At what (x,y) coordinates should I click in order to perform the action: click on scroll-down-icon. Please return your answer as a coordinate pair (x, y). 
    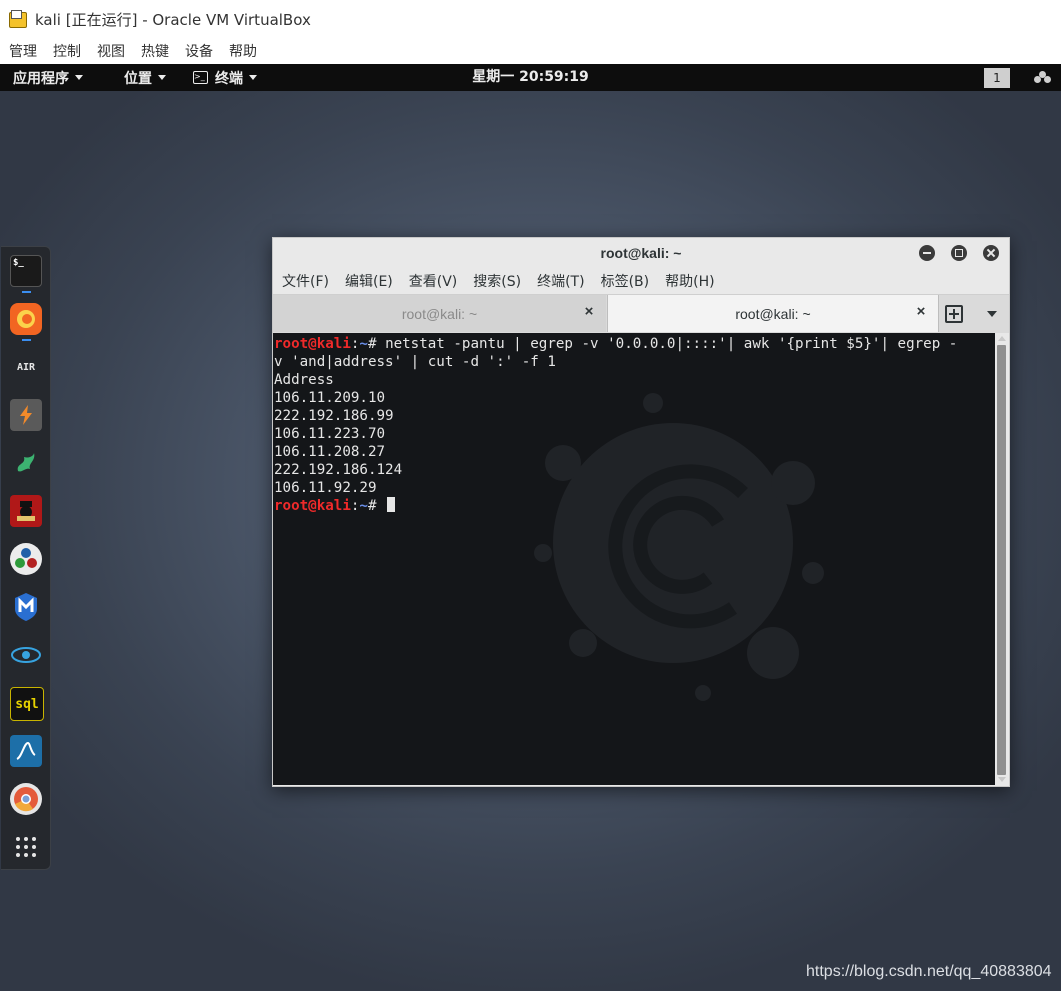
    Looking at the image, I should click on (1002, 779).